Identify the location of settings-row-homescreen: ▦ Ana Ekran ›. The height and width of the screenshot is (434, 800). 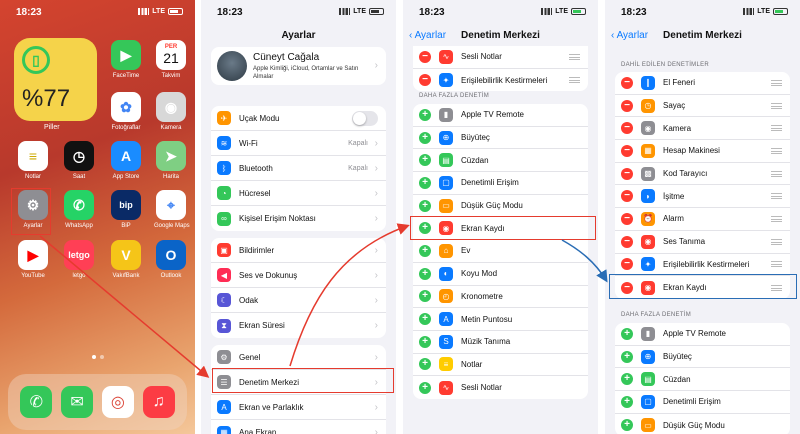
(298, 427).